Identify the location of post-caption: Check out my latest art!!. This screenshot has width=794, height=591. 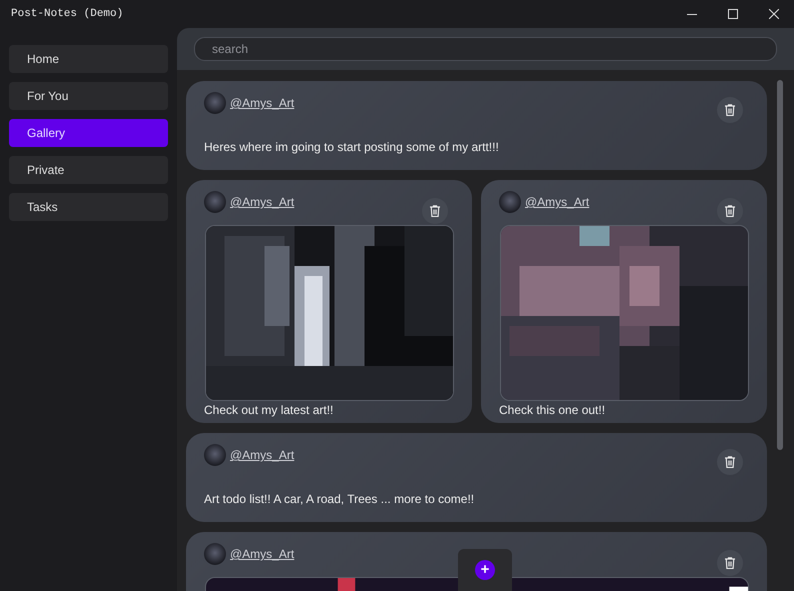
(269, 410).